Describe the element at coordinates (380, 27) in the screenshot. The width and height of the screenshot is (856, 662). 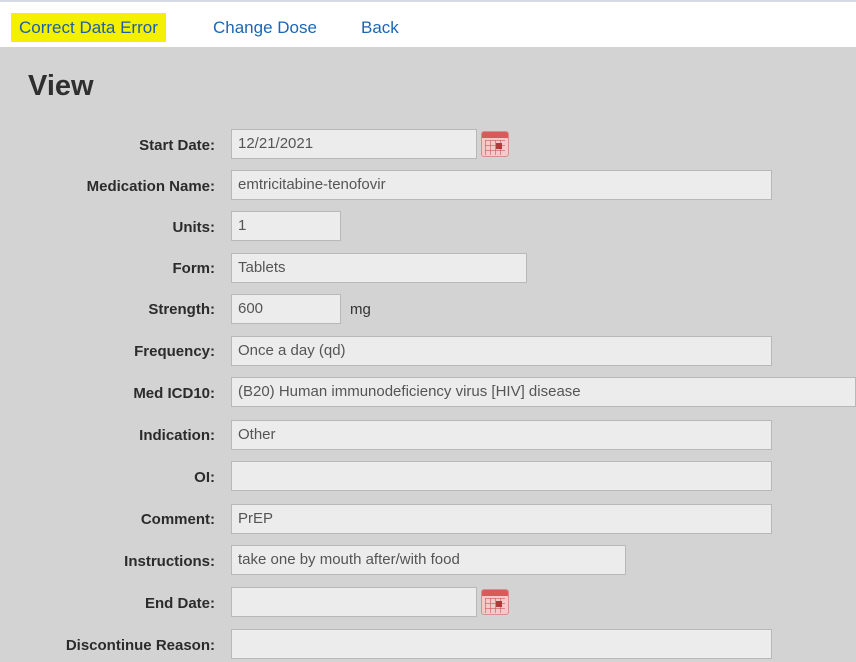
I see `back-link: Back` at that location.